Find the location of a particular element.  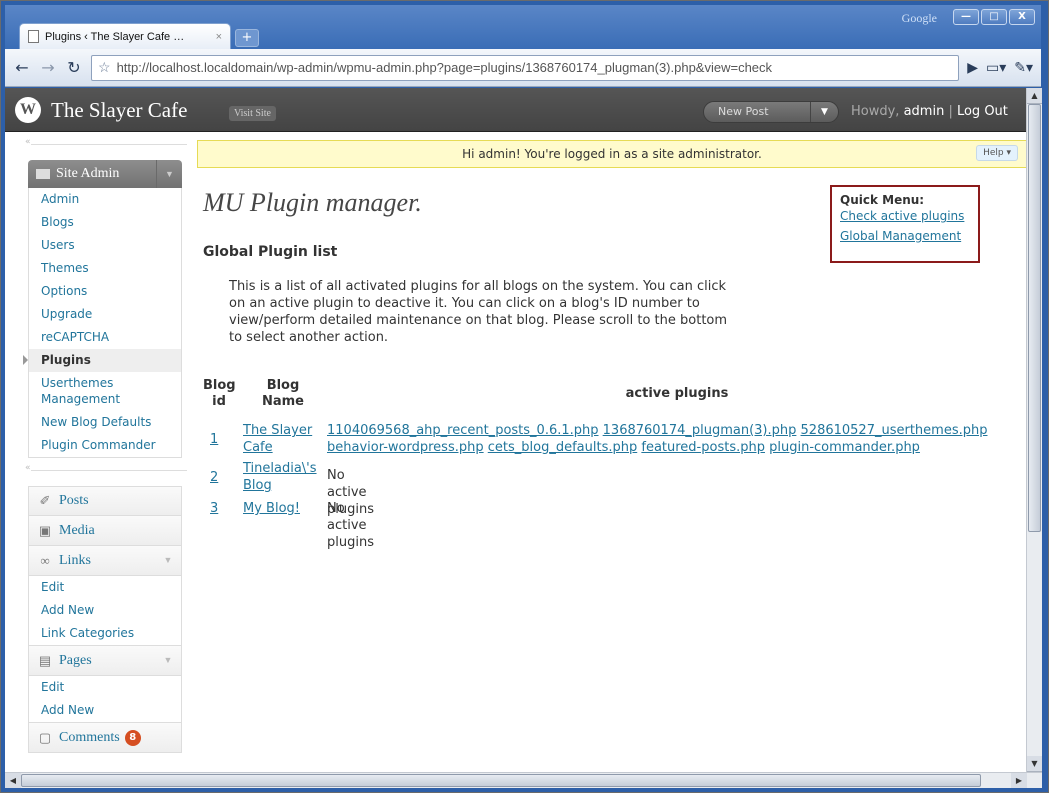

plugin-link: featured-posts.php is located at coordinates (703, 447).